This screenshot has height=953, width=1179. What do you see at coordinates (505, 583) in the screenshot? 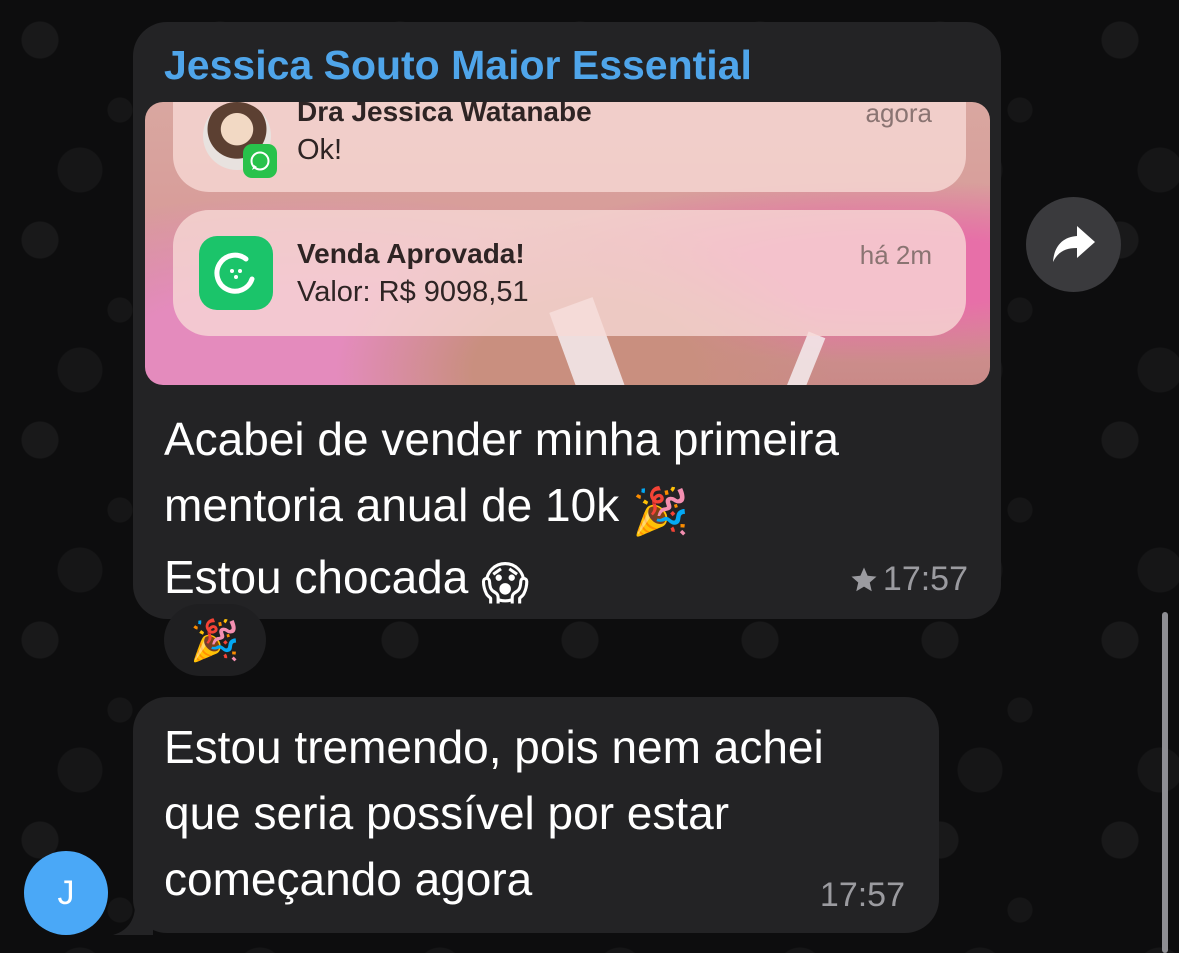
I see `screaming-face-icon: 😱` at bounding box center [505, 583].